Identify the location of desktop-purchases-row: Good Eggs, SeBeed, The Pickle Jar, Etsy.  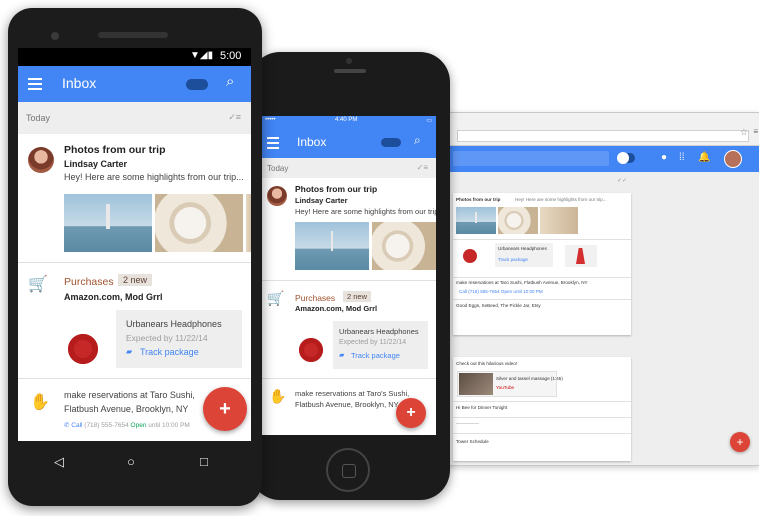
(498, 305).